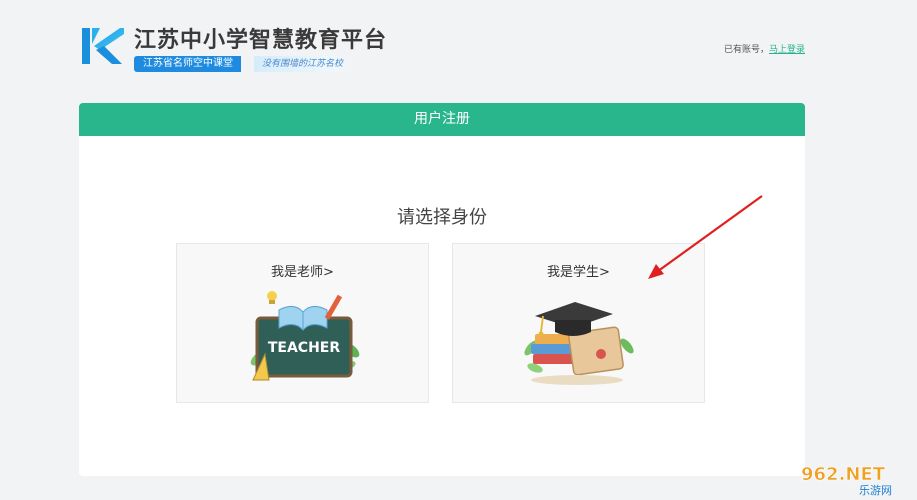 This screenshot has width=917, height=500. Describe the element at coordinates (787, 50) in the screenshot. I see `login-link: 马上登录` at that location.